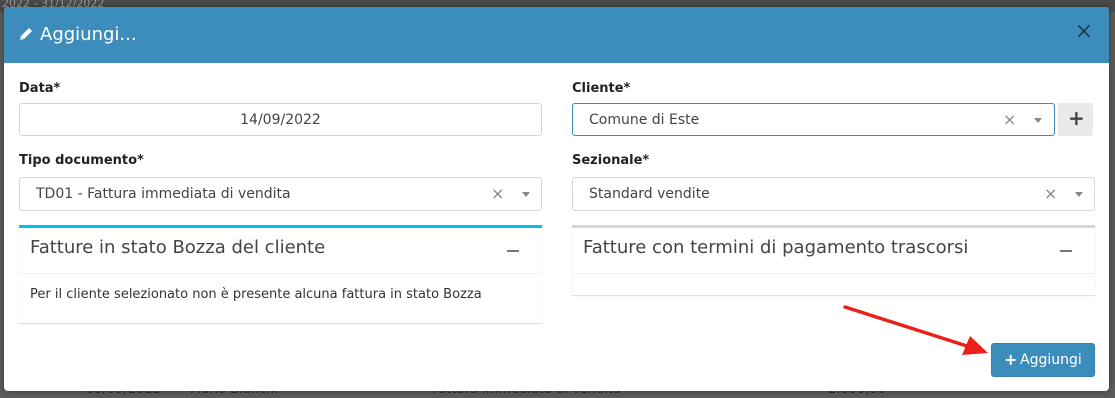  I want to click on add-button-label: Aggiungi, so click(1051, 360).